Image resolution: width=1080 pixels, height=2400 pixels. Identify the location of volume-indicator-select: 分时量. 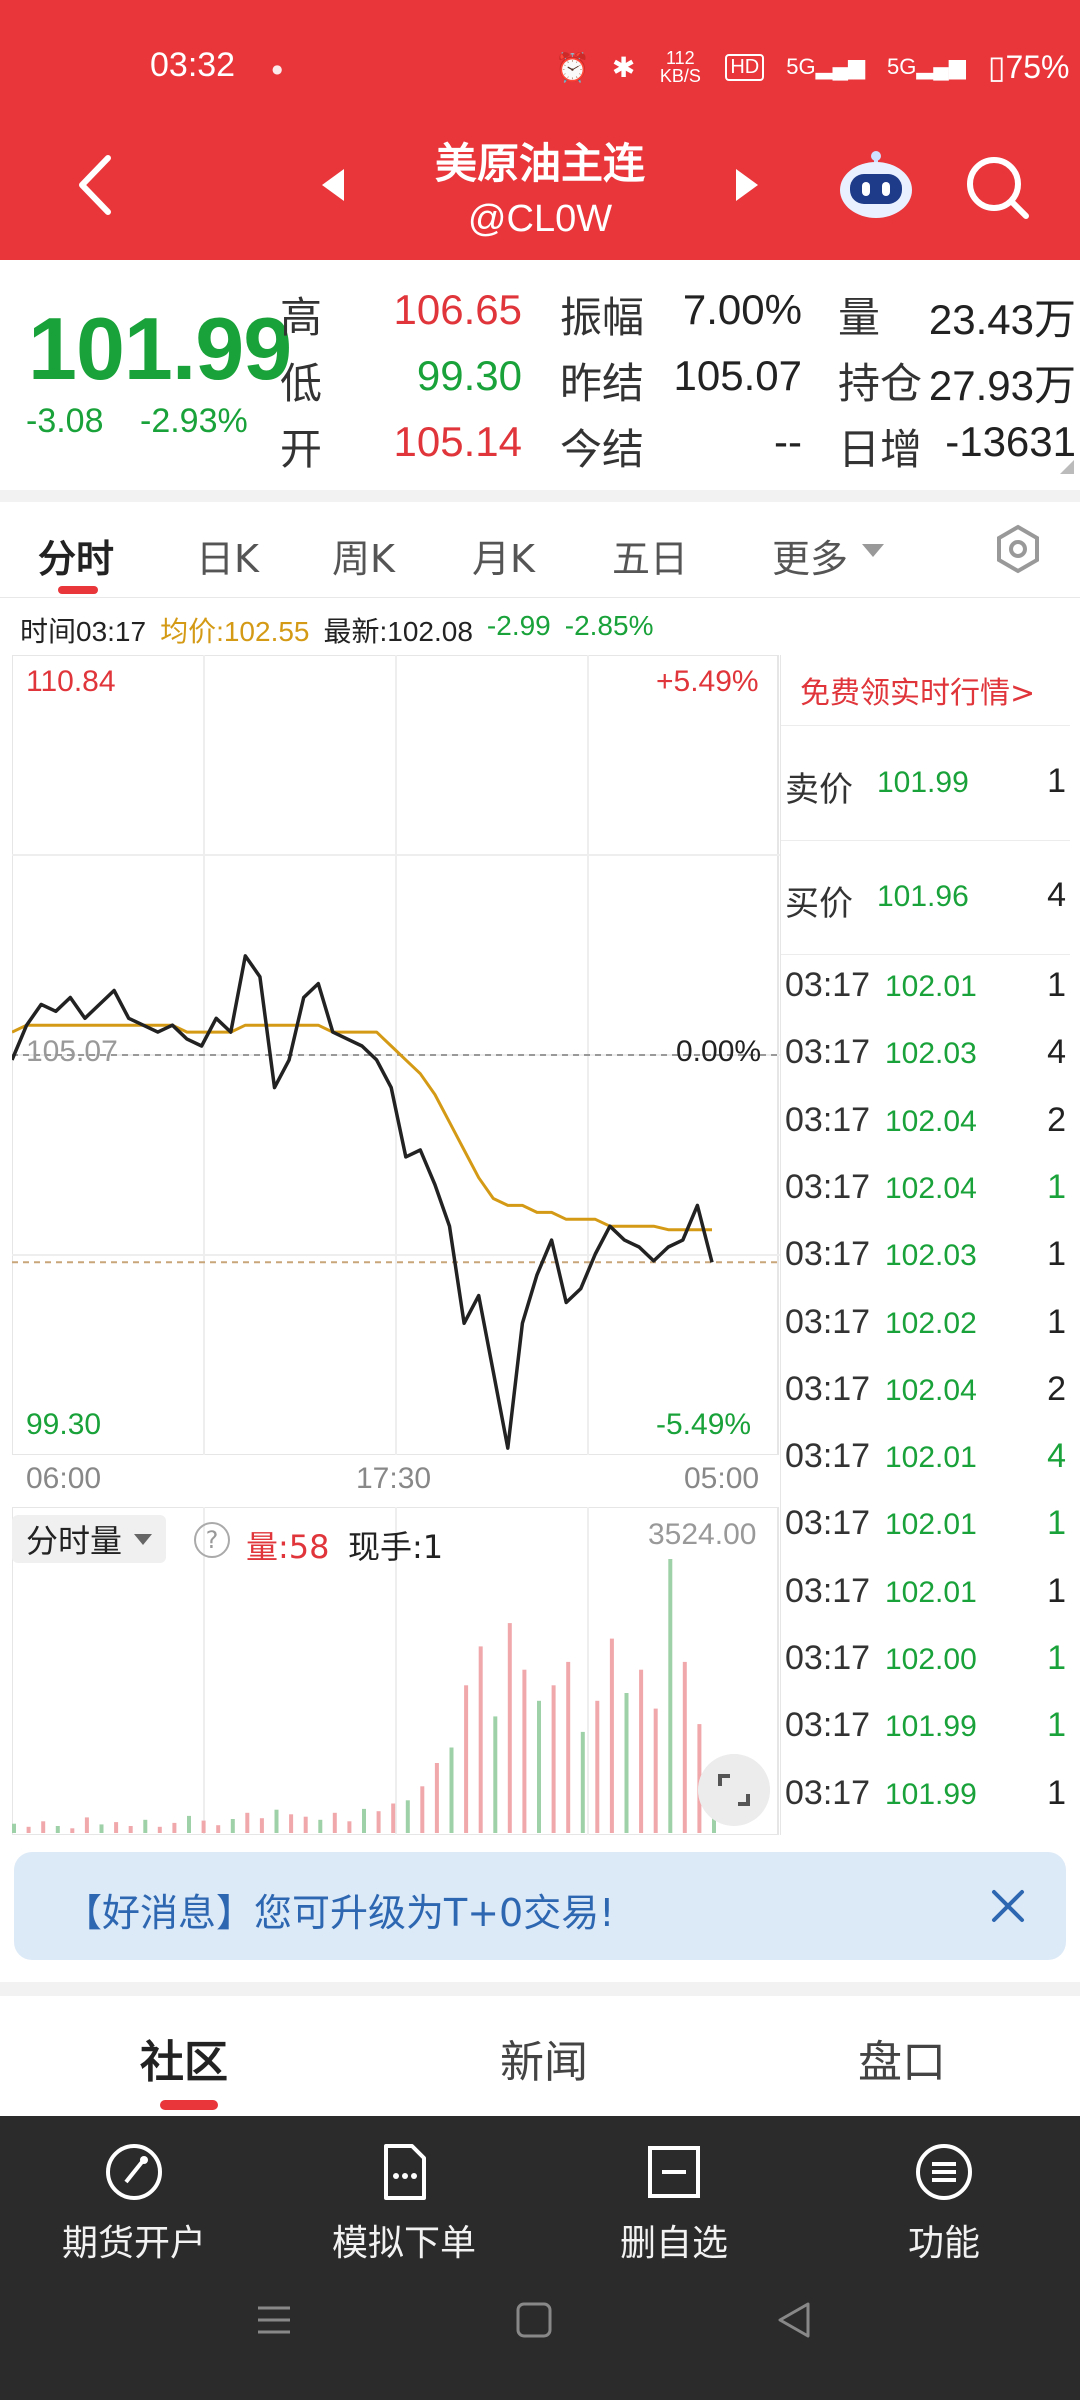
(89, 1539).